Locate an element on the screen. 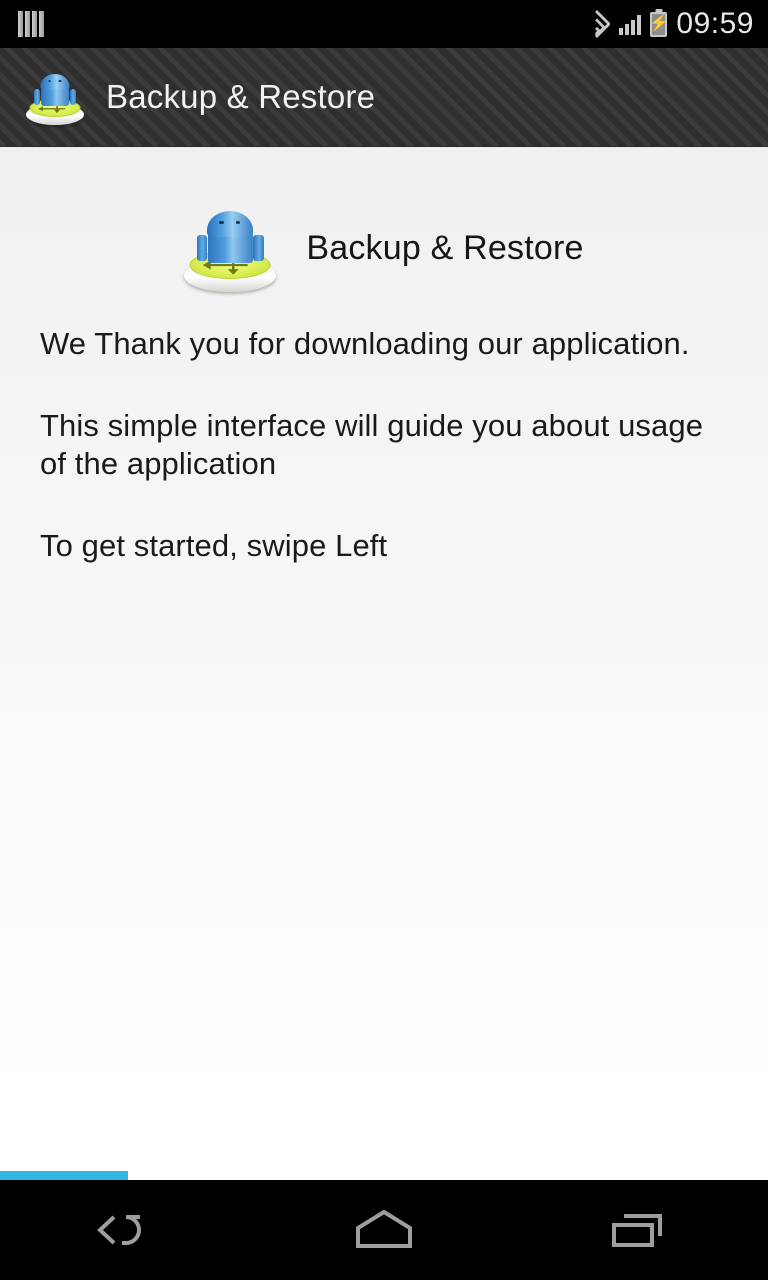 This screenshot has height=1280, width=768. back-arrow-icon is located at coordinates (128, 1230).